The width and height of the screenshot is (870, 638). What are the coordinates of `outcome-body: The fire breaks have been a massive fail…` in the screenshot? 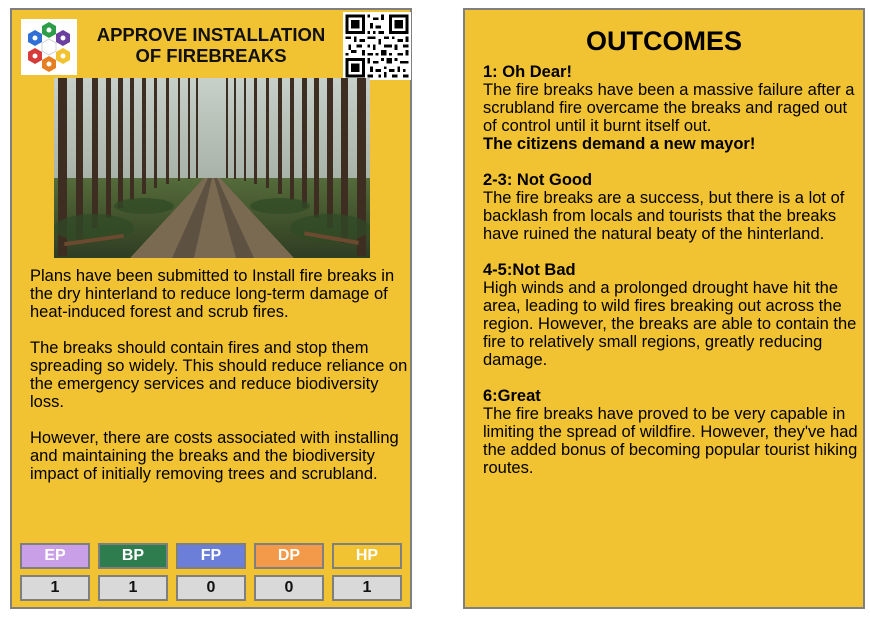 It's located at (669, 108).